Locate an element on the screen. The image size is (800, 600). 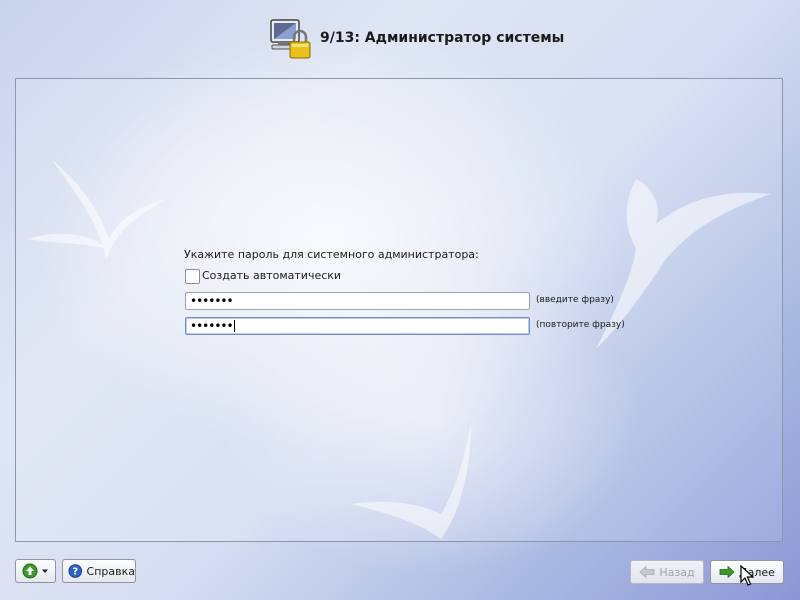
chevron-down-icon is located at coordinates (45, 571).